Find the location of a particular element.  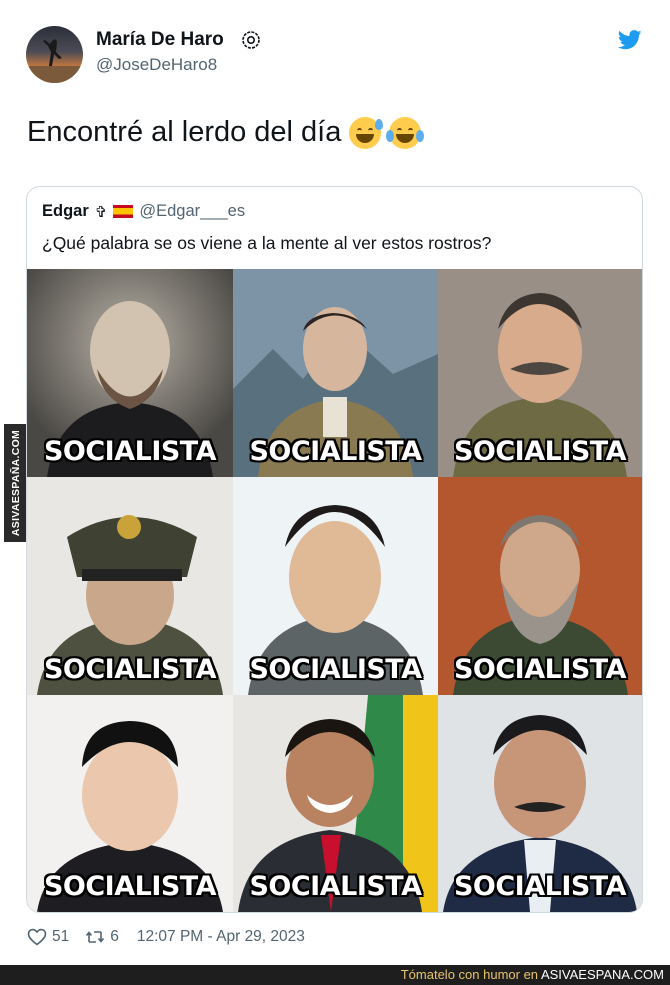

quoted-tweet-header: Edgar ✞ @Edgar___es is located at coordinates (143, 211).